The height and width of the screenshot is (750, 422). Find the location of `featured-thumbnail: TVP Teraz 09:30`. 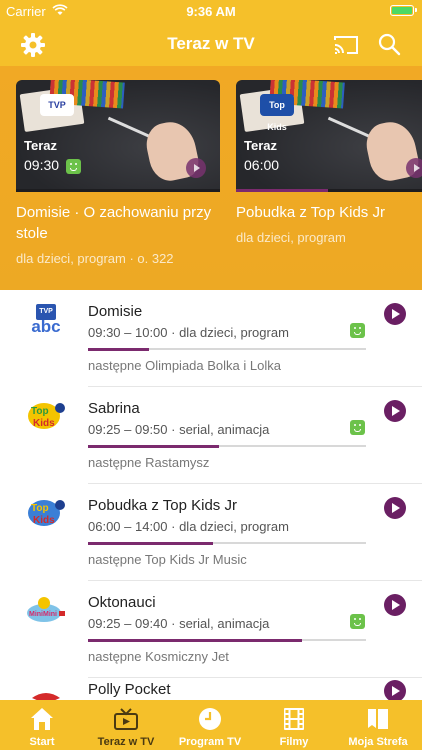

featured-thumbnail: TVP Teraz 09:30 is located at coordinates (118, 136).